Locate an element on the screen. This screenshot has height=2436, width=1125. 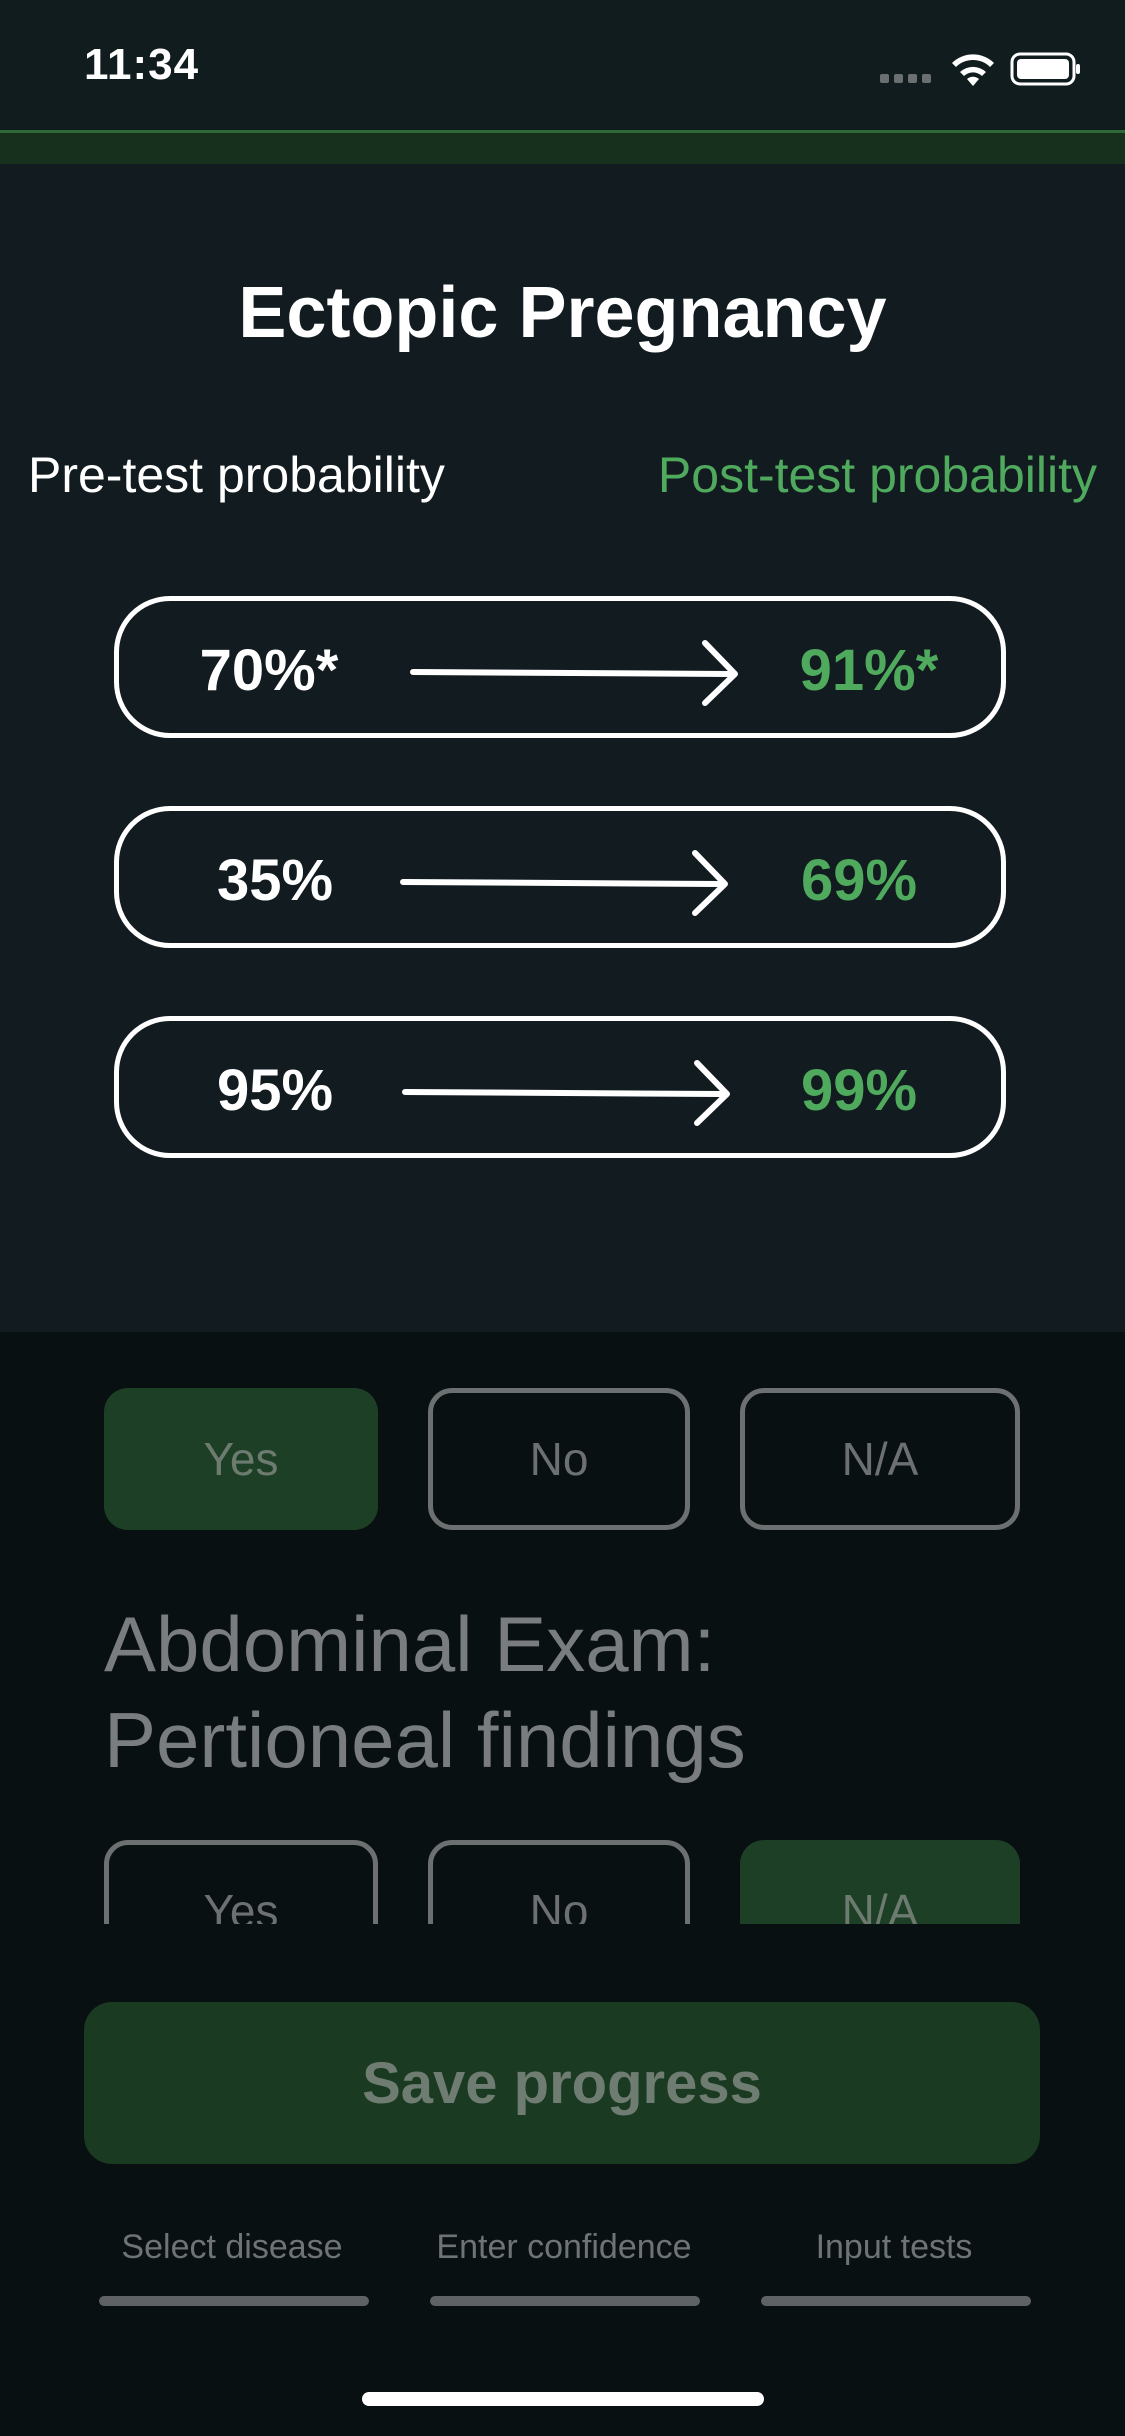
status-time: 11:34 is located at coordinates (142, 64).